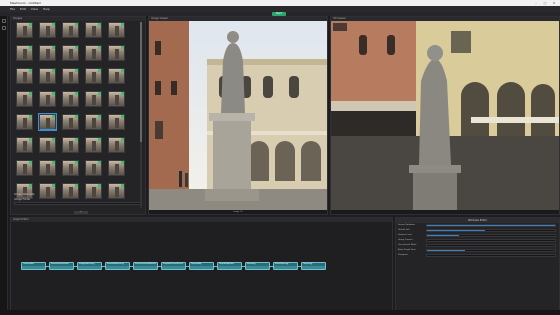 Image resolution: width=560 pixels, height=315 pixels. What do you see at coordinates (405, 240) in the screenshot?
I see `attribute-label: Group Camera` at bounding box center [405, 240].